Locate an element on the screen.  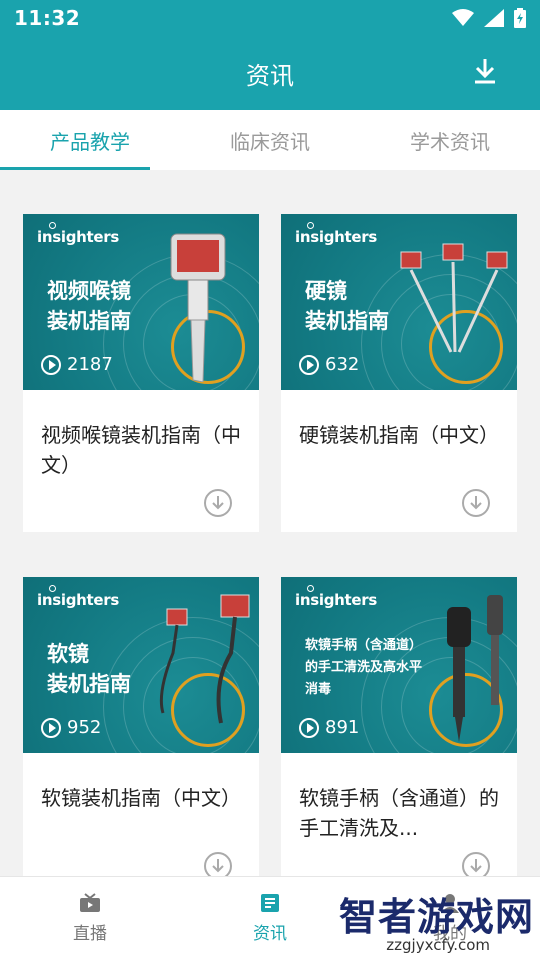
view-count: 891 is located at coordinates (329, 727).